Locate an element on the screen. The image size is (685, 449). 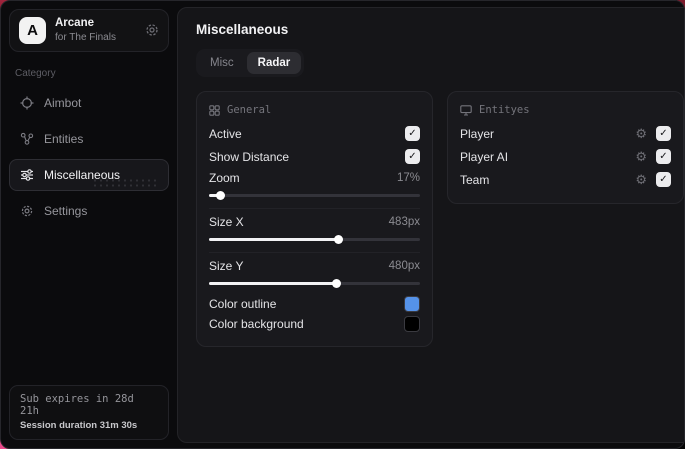
size-x-value: 483px is located at coordinates (404, 222).